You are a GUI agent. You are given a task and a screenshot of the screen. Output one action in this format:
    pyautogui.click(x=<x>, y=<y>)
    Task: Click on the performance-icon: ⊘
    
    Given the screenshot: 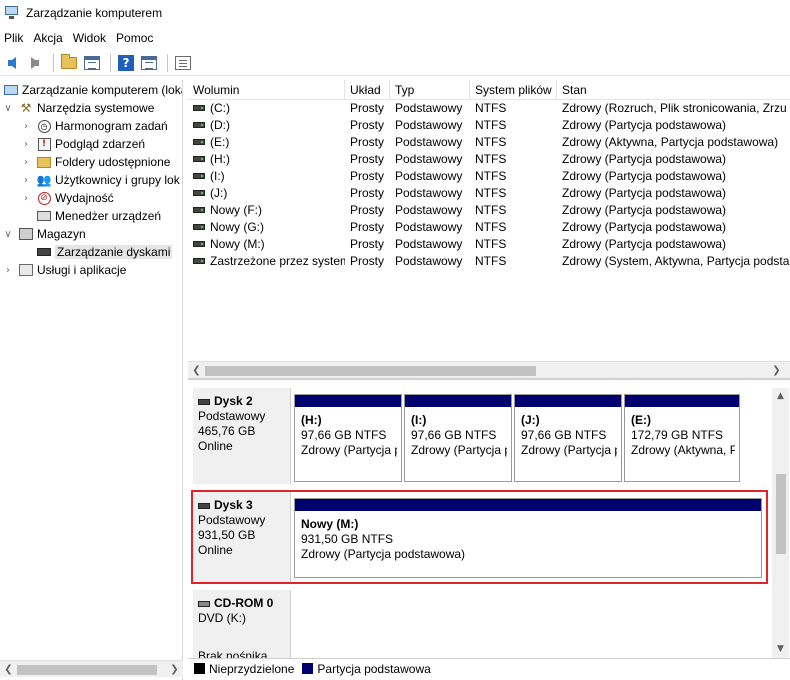 What is the action you would take?
    pyautogui.click(x=44, y=198)
    